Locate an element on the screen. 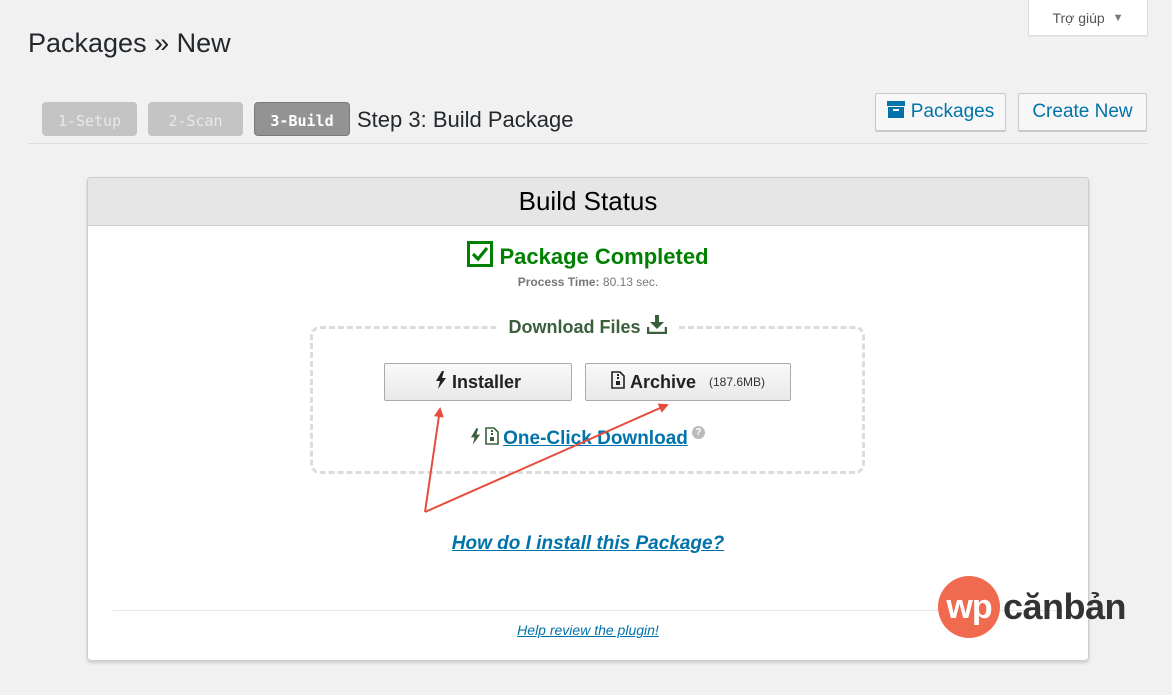  wpcanban-logo: wp cănbản is located at coordinates (1032, 607).